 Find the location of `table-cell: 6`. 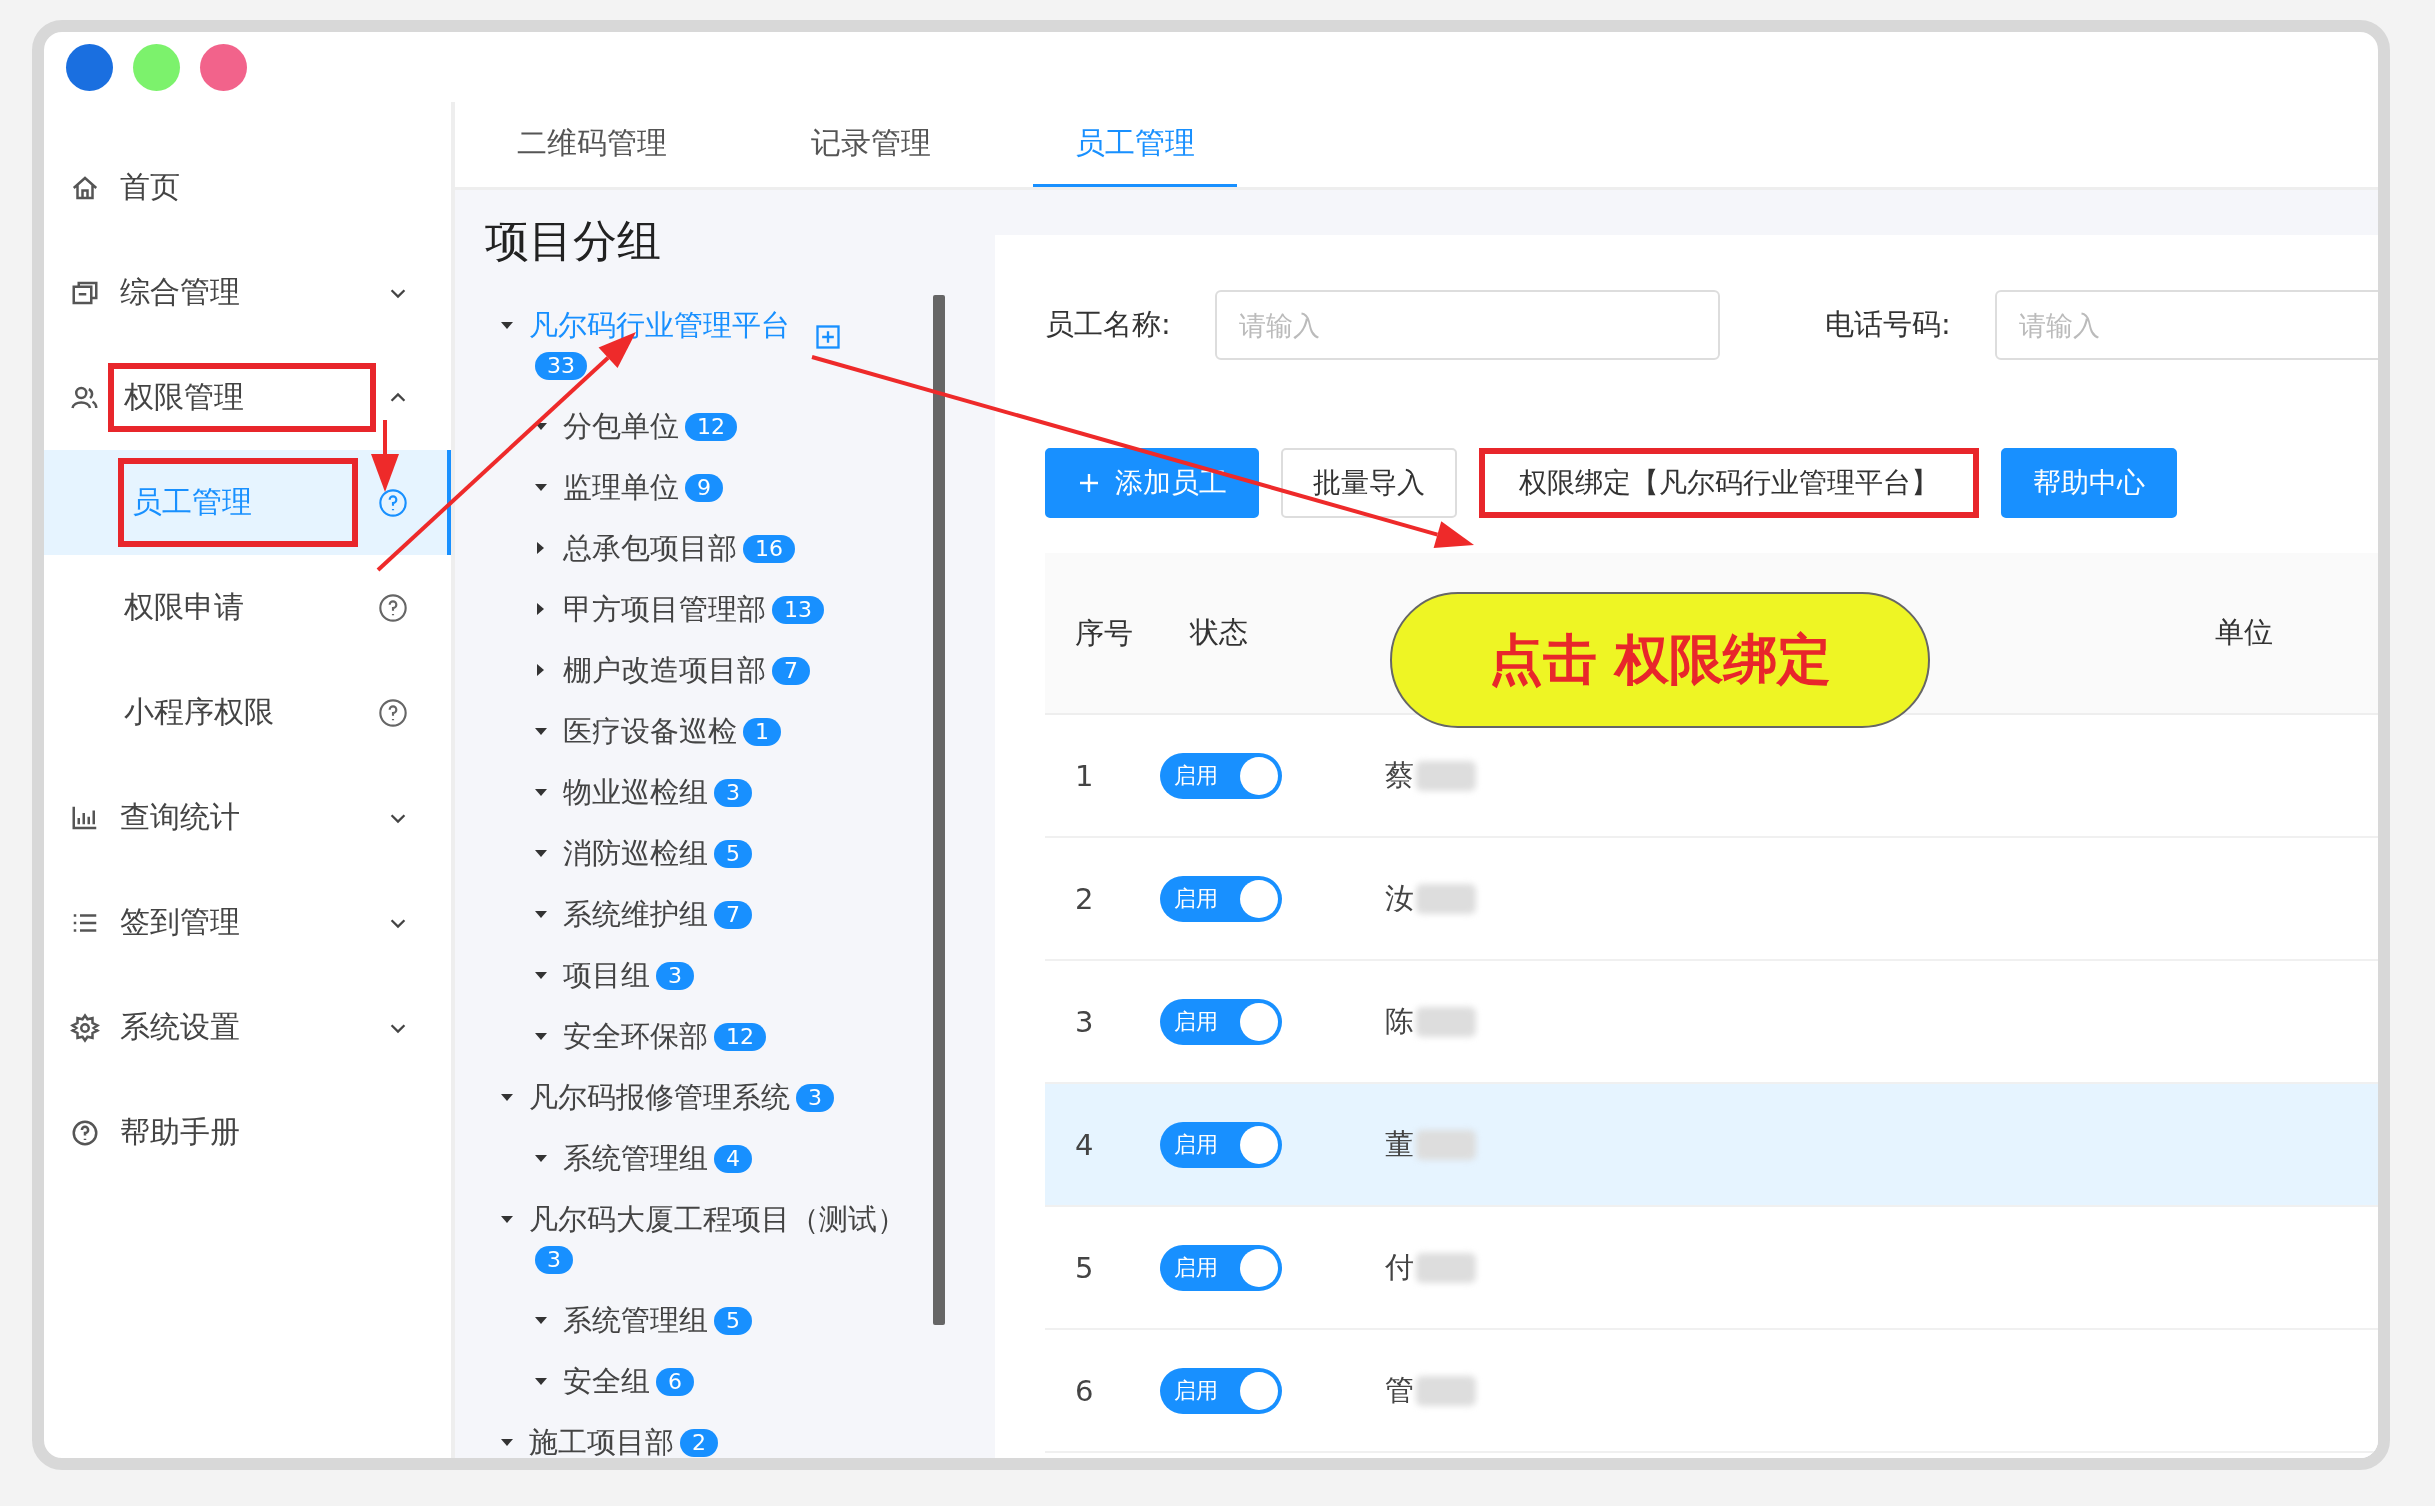

table-cell: 6 is located at coordinates (1084, 1390).